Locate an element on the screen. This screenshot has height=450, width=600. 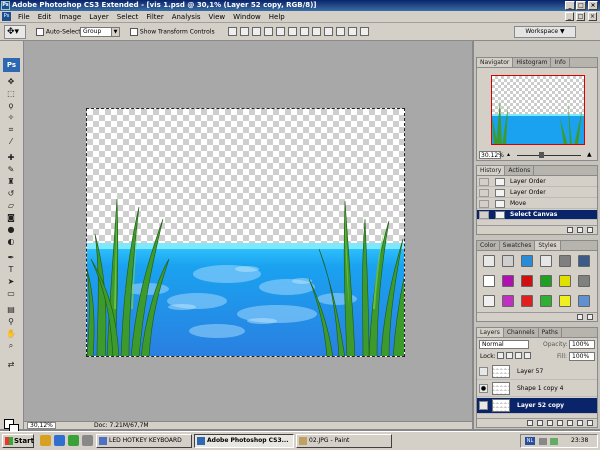
layer-mask-icon is located at coordinates (550, 423).